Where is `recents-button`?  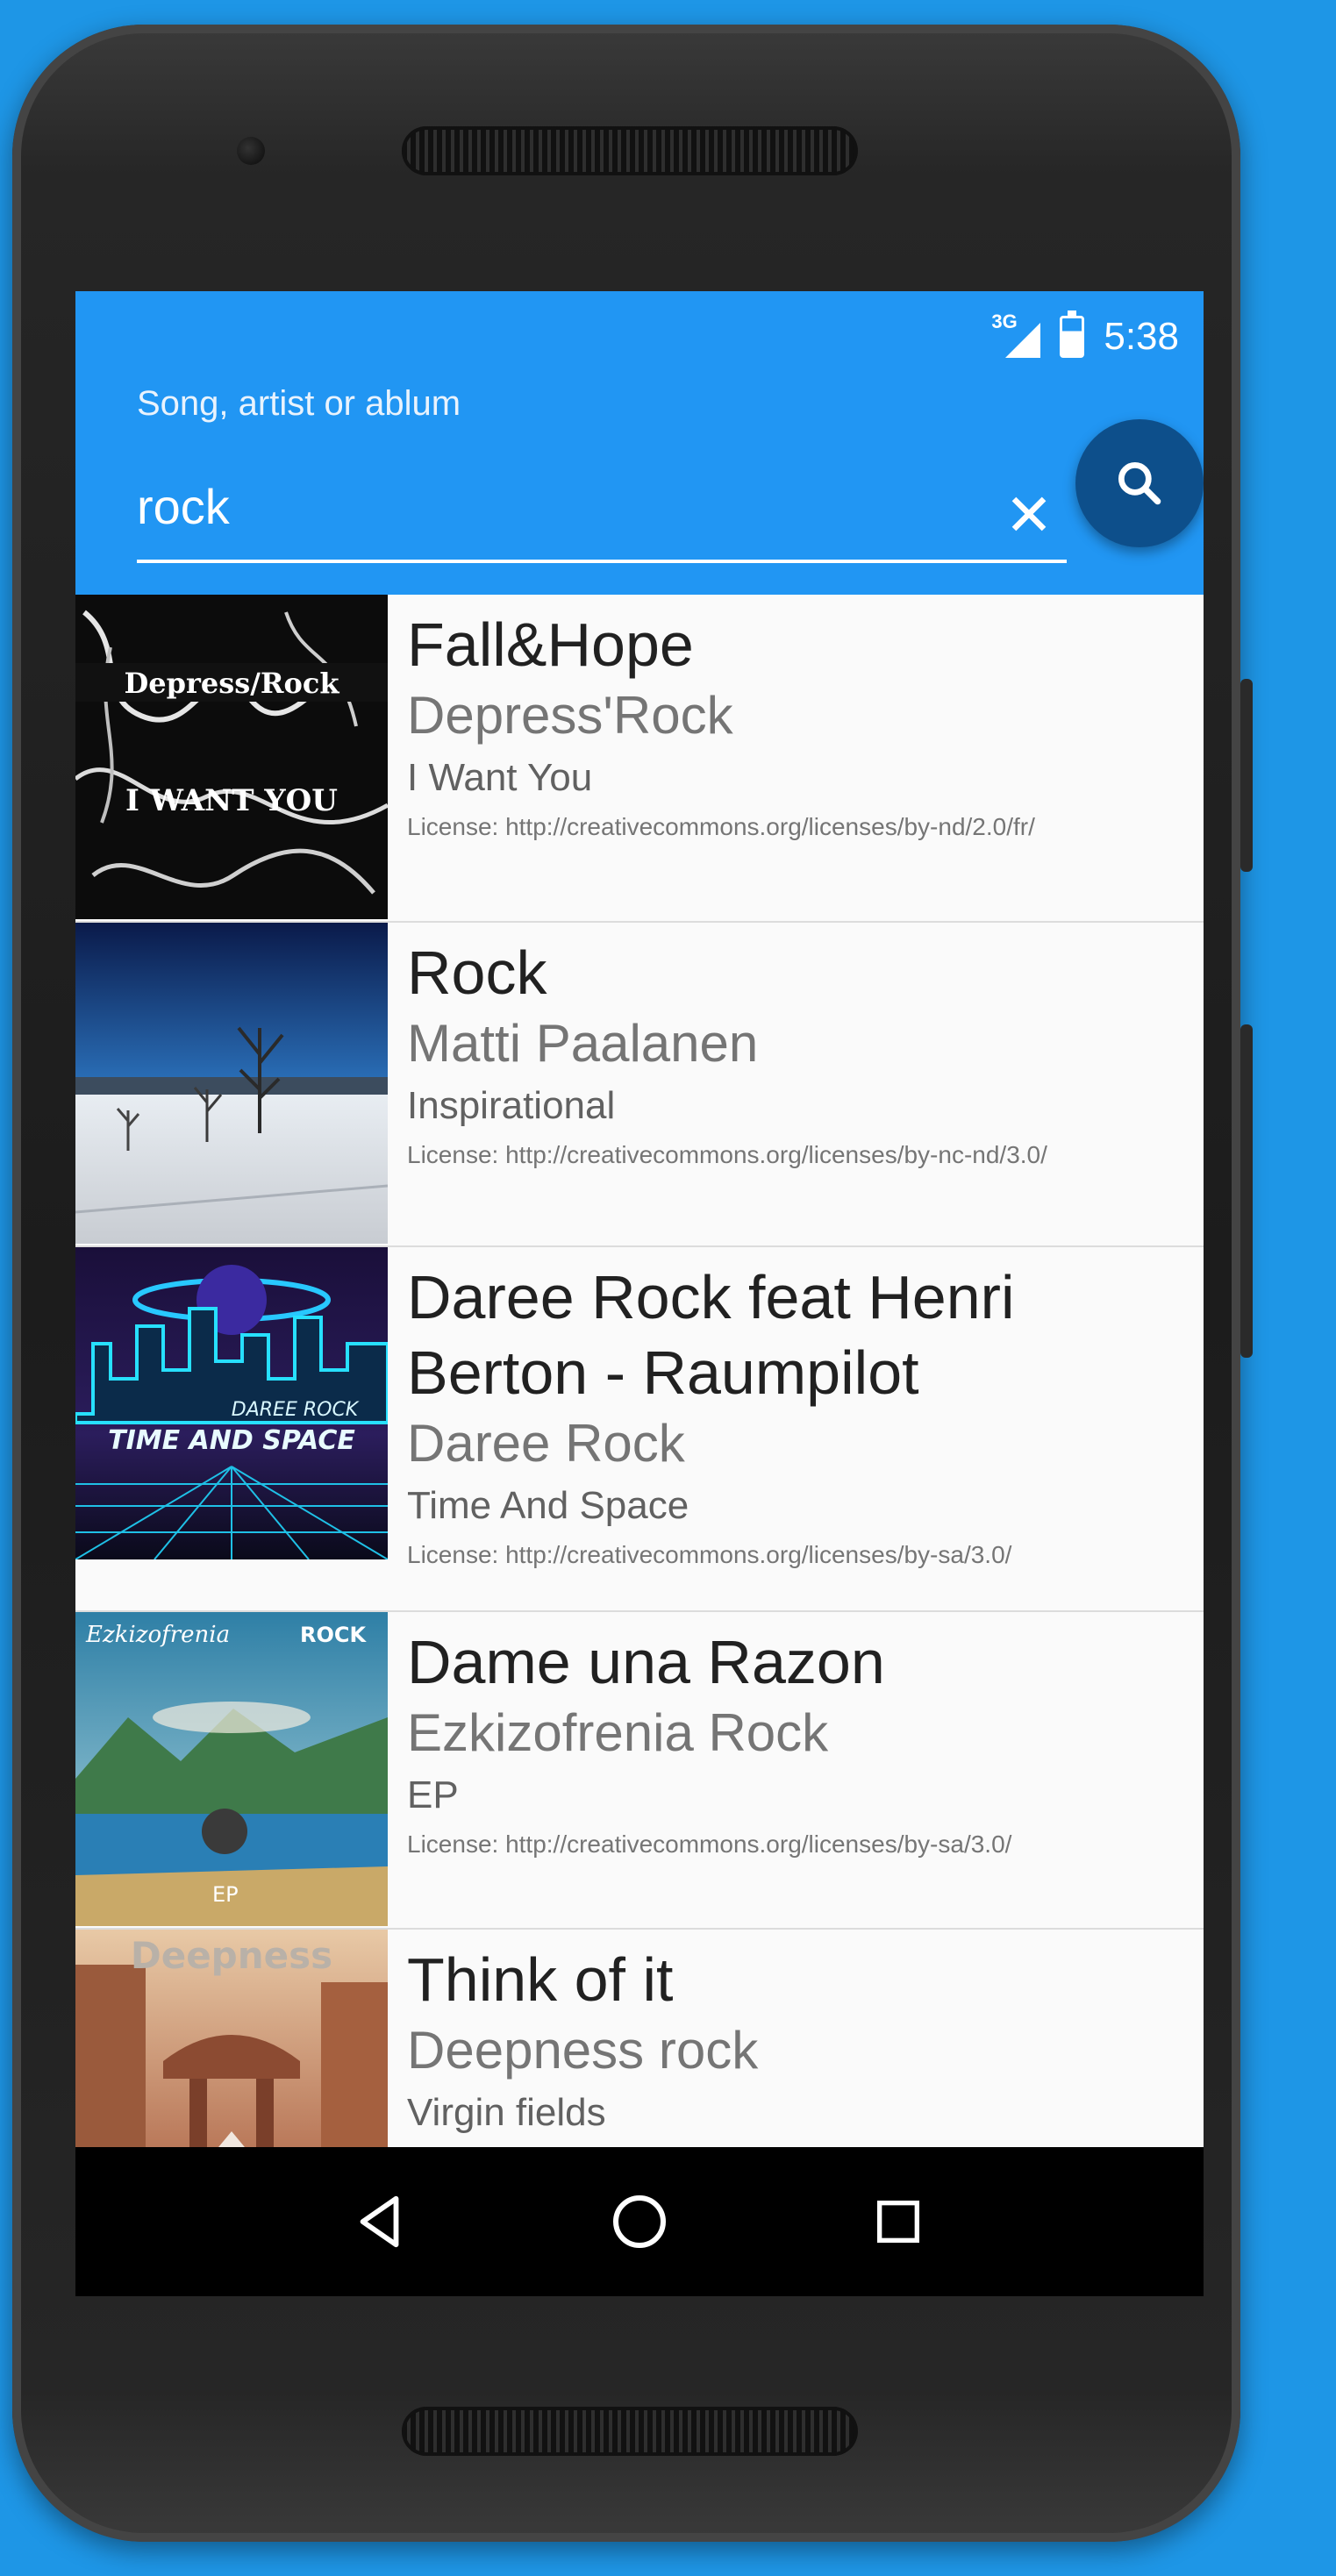 recents-button is located at coordinates (898, 2221).